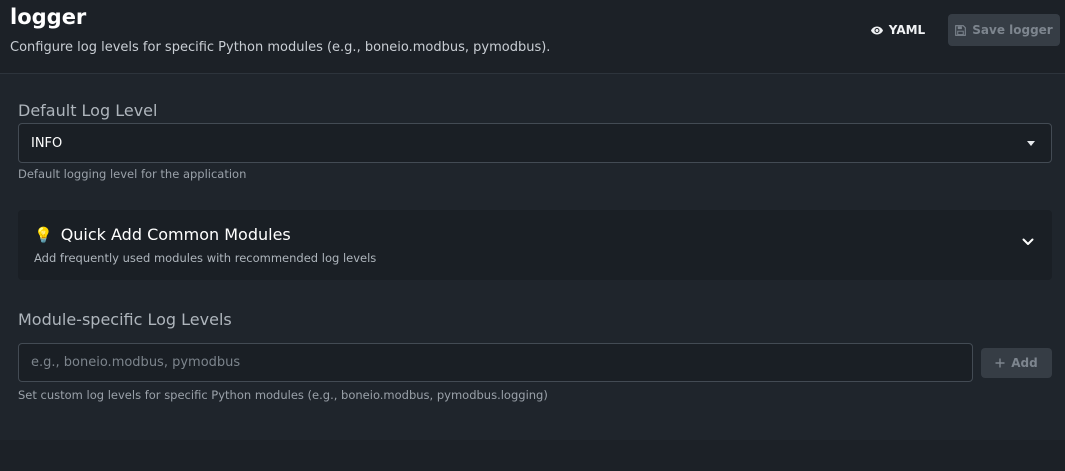 The width and height of the screenshot is (1065, 471). Describe the element at coordinates (876, 30) in the screenshot. I see `eye-icon` at that location.